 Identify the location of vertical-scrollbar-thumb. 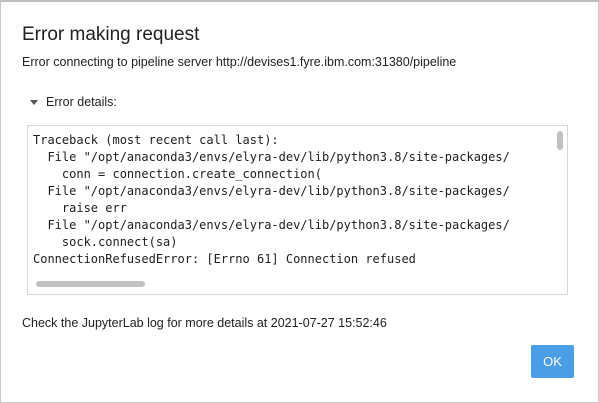
(560, 140).